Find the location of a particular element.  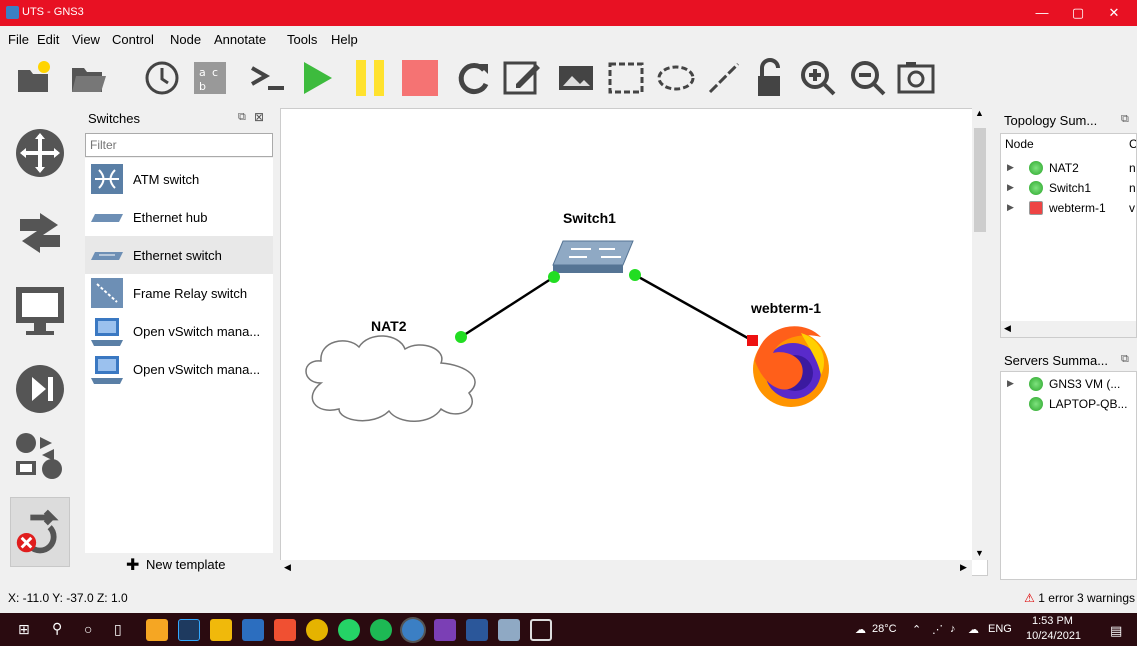

weather-temp: 28°C is located at coordinates (884, 629).